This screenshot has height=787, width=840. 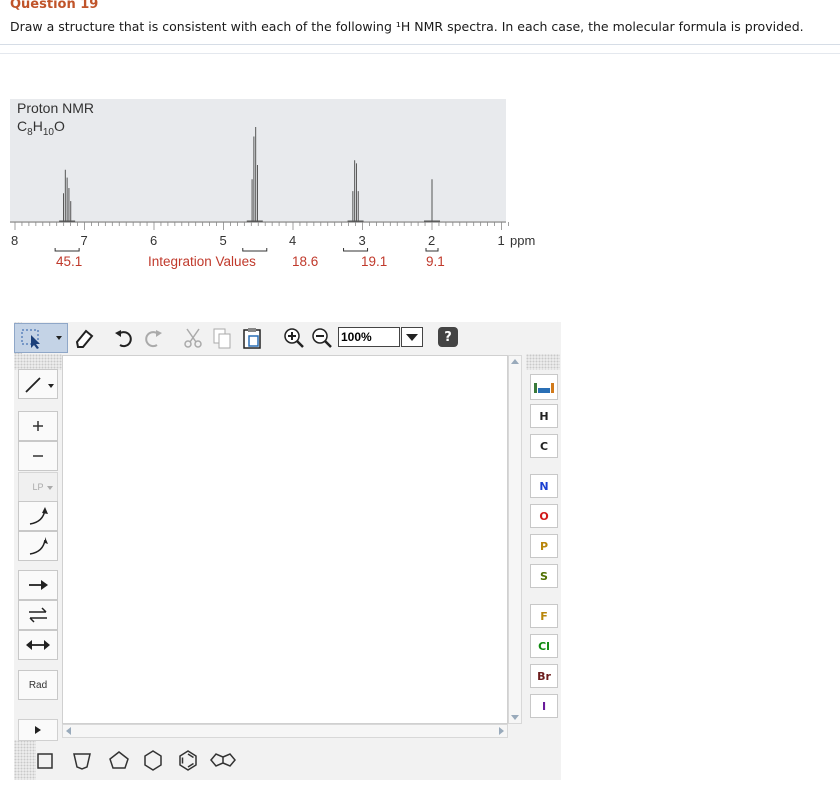 I want to click on ppm-tick-label: 5, so click(x=223, y=240).